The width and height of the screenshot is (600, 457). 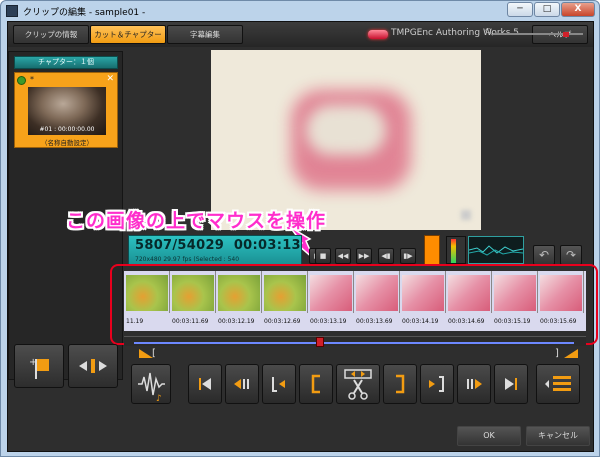 I want to click on in-bracket: [, so click(x=154, y=353).